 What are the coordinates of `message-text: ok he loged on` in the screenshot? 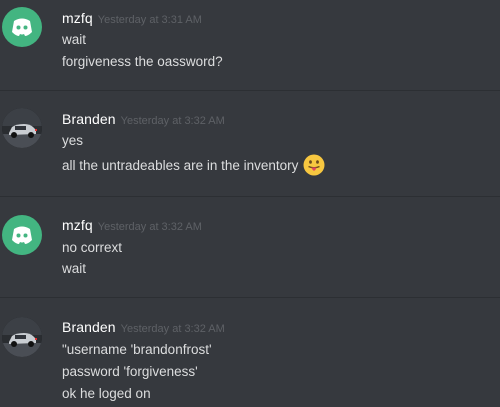 It's located at (106, 393).